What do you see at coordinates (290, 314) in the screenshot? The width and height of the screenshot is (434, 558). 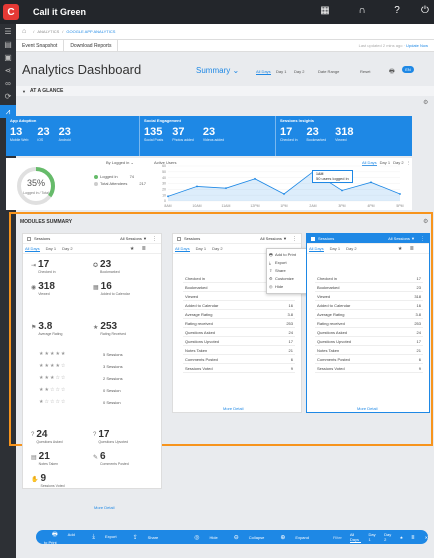 I see `row-value: 3.8` at bounding box center [290, 314].